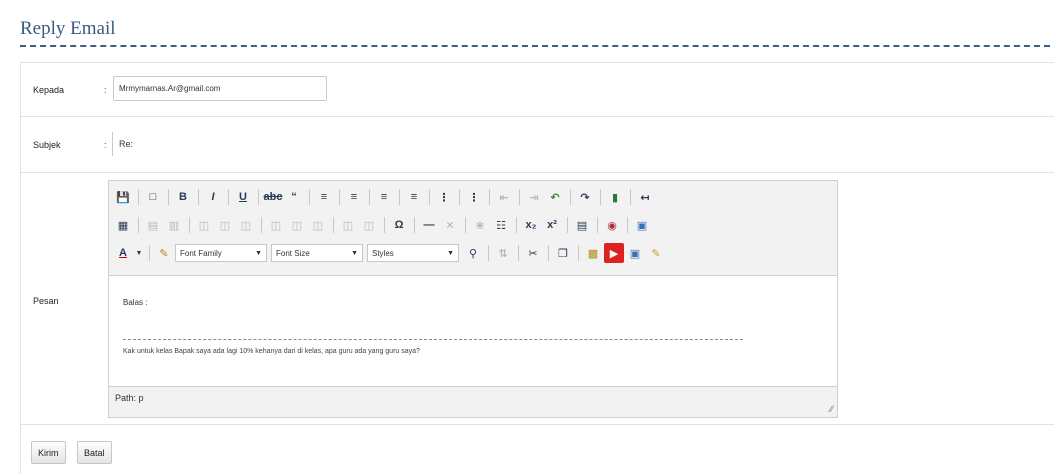  I want to click on highlight-icon: ✎, so click(164, 253).